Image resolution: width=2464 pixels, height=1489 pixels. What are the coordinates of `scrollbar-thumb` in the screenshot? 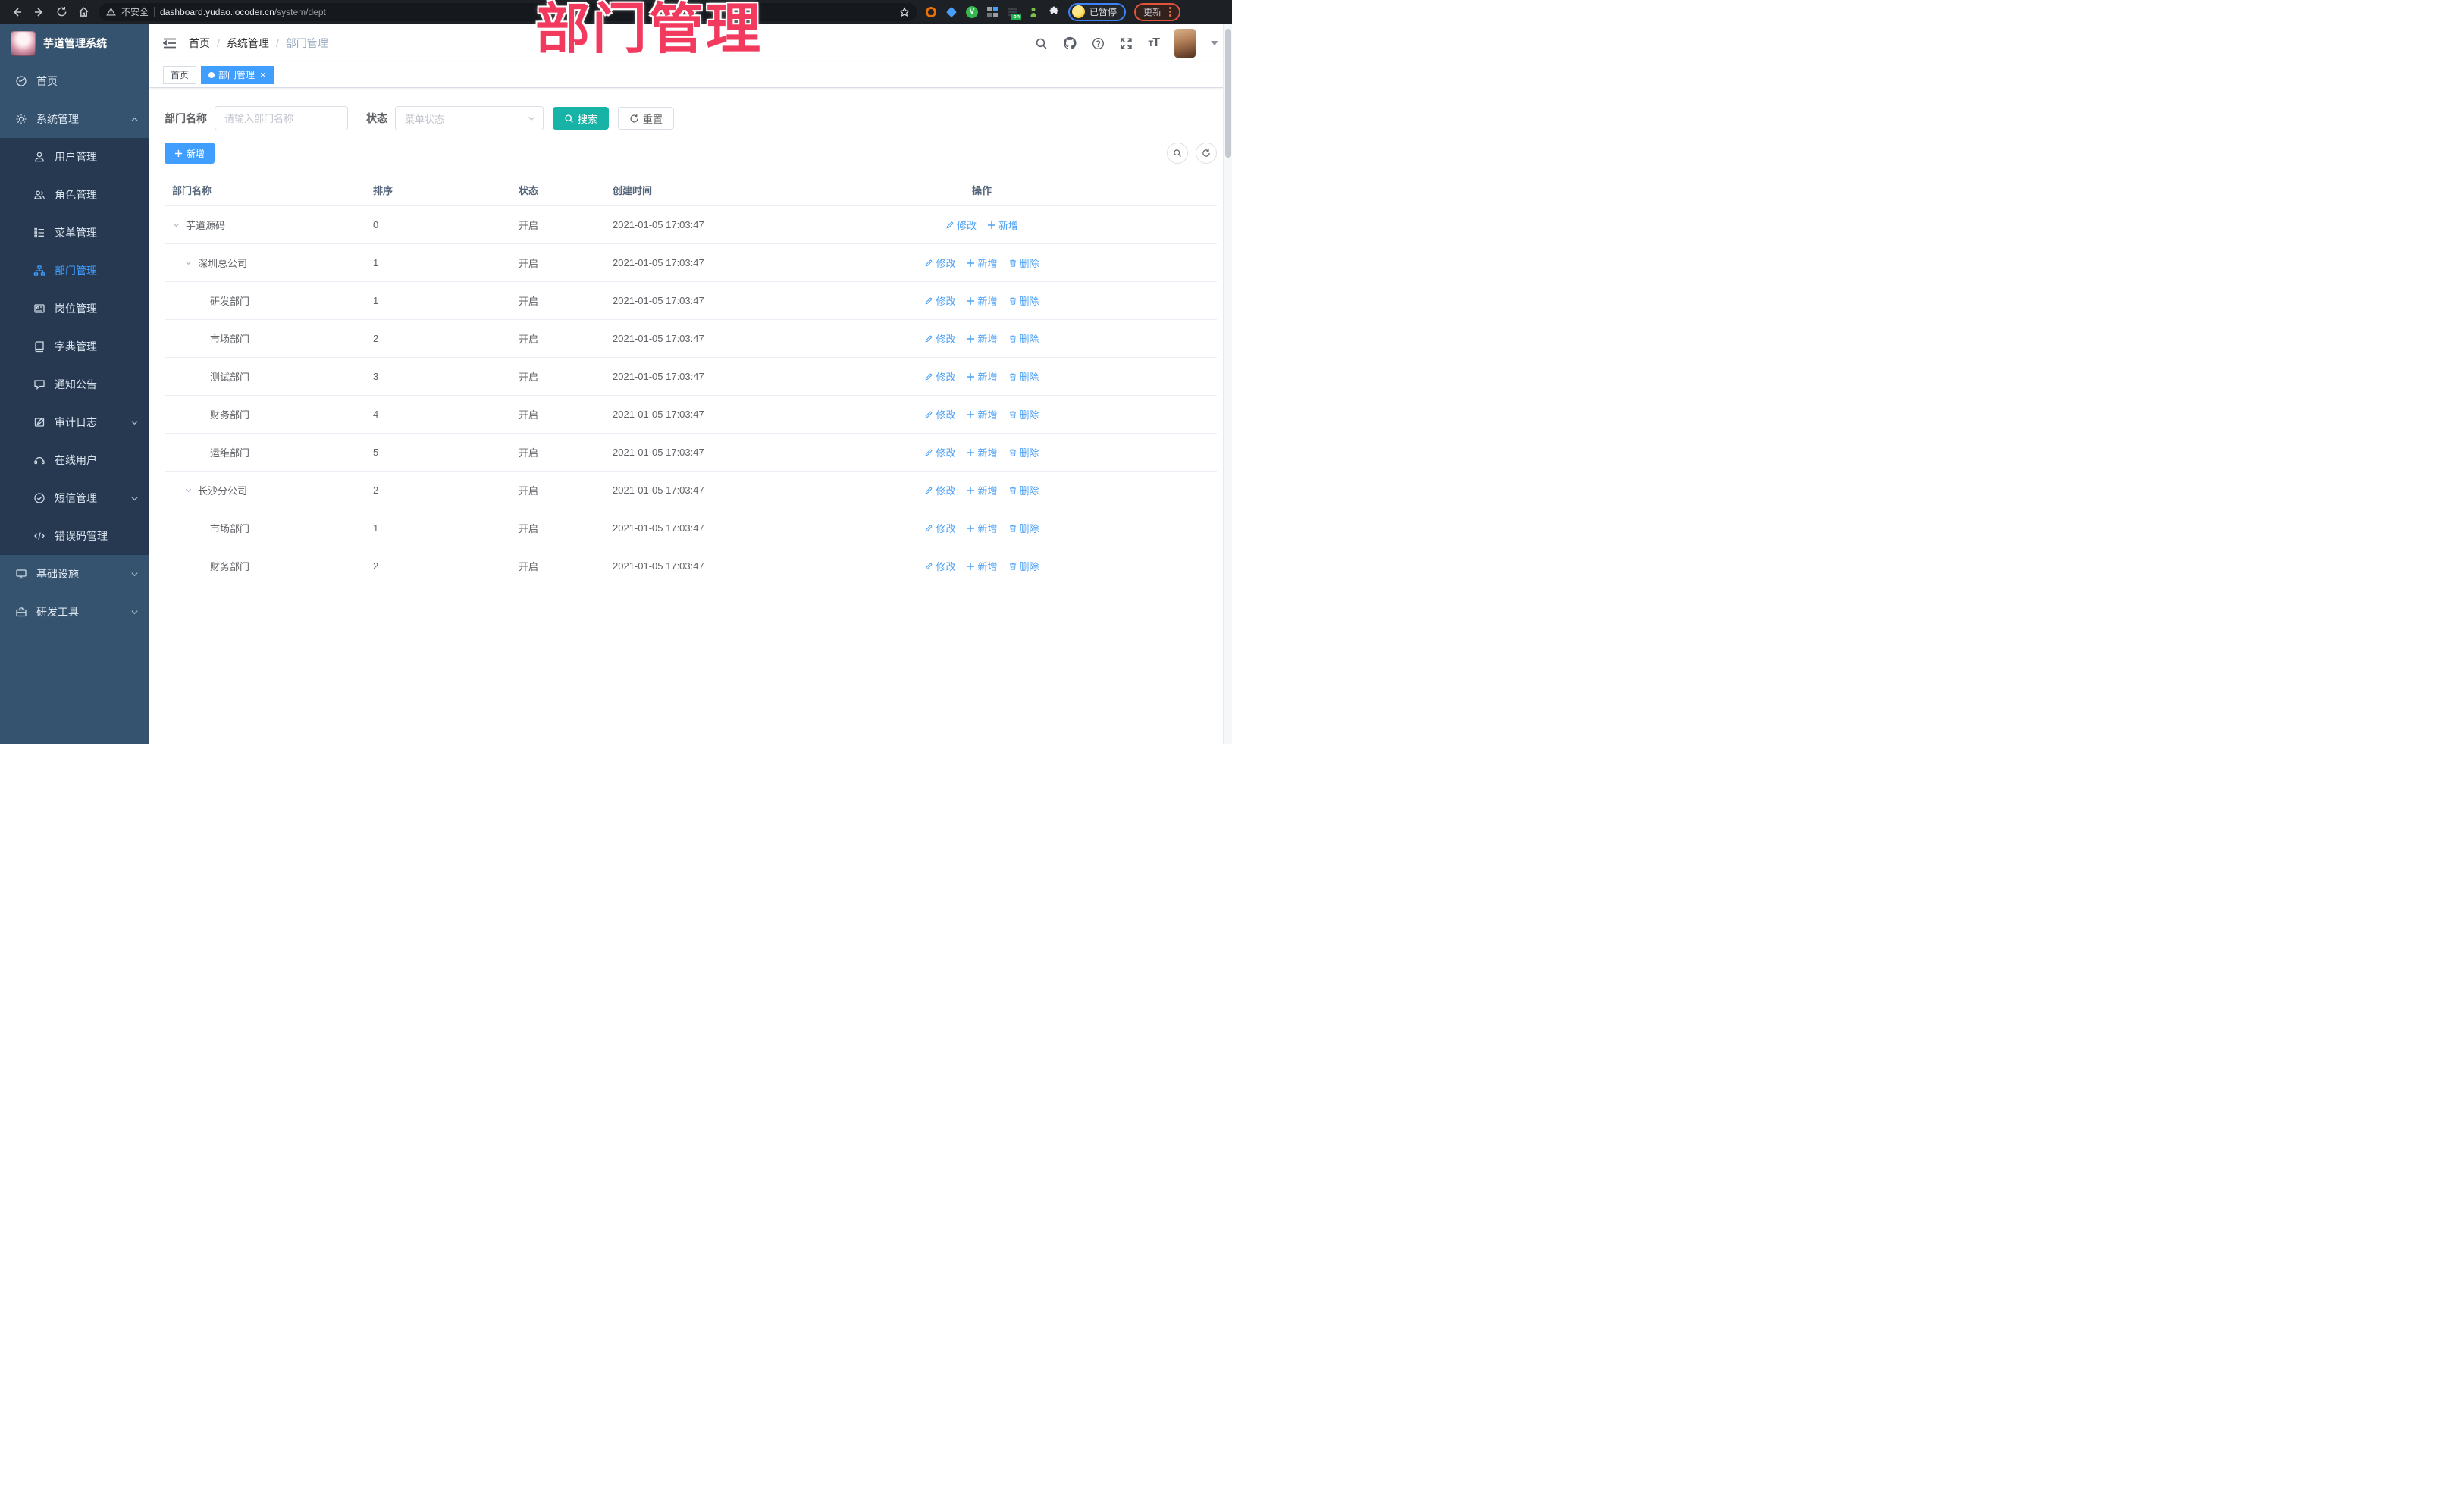 It's located at (1228, 93).